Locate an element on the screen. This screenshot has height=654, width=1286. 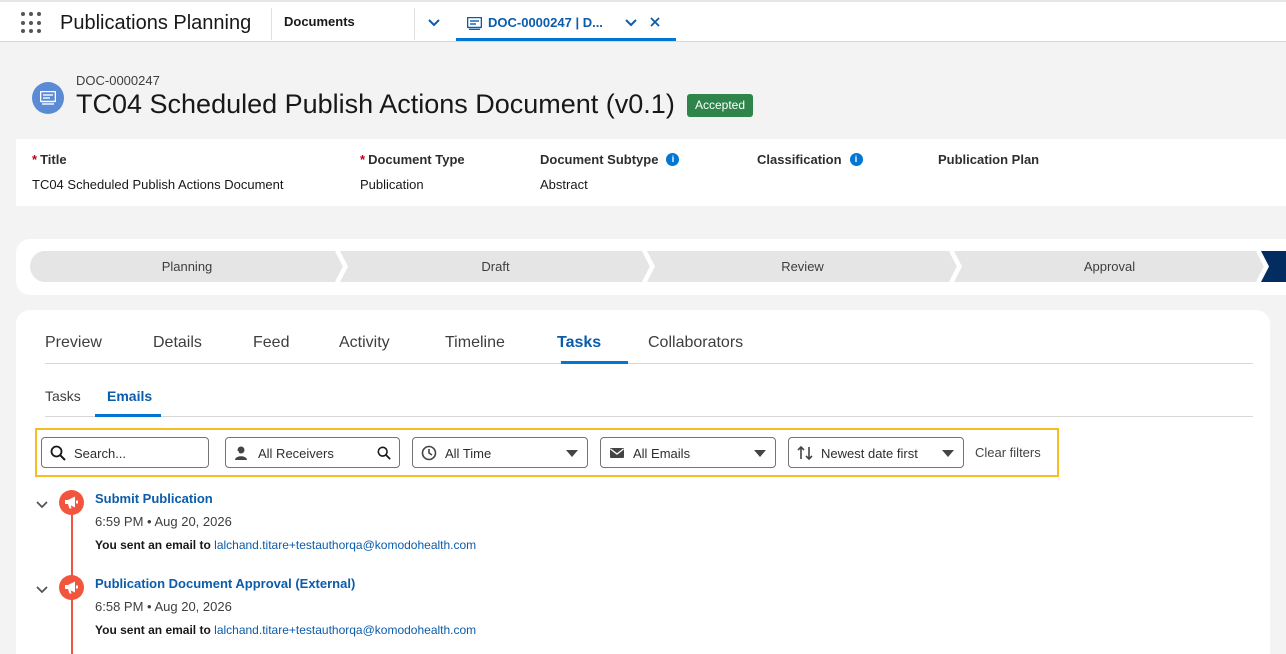
user-add-icon is located at coordinates (241, 453).